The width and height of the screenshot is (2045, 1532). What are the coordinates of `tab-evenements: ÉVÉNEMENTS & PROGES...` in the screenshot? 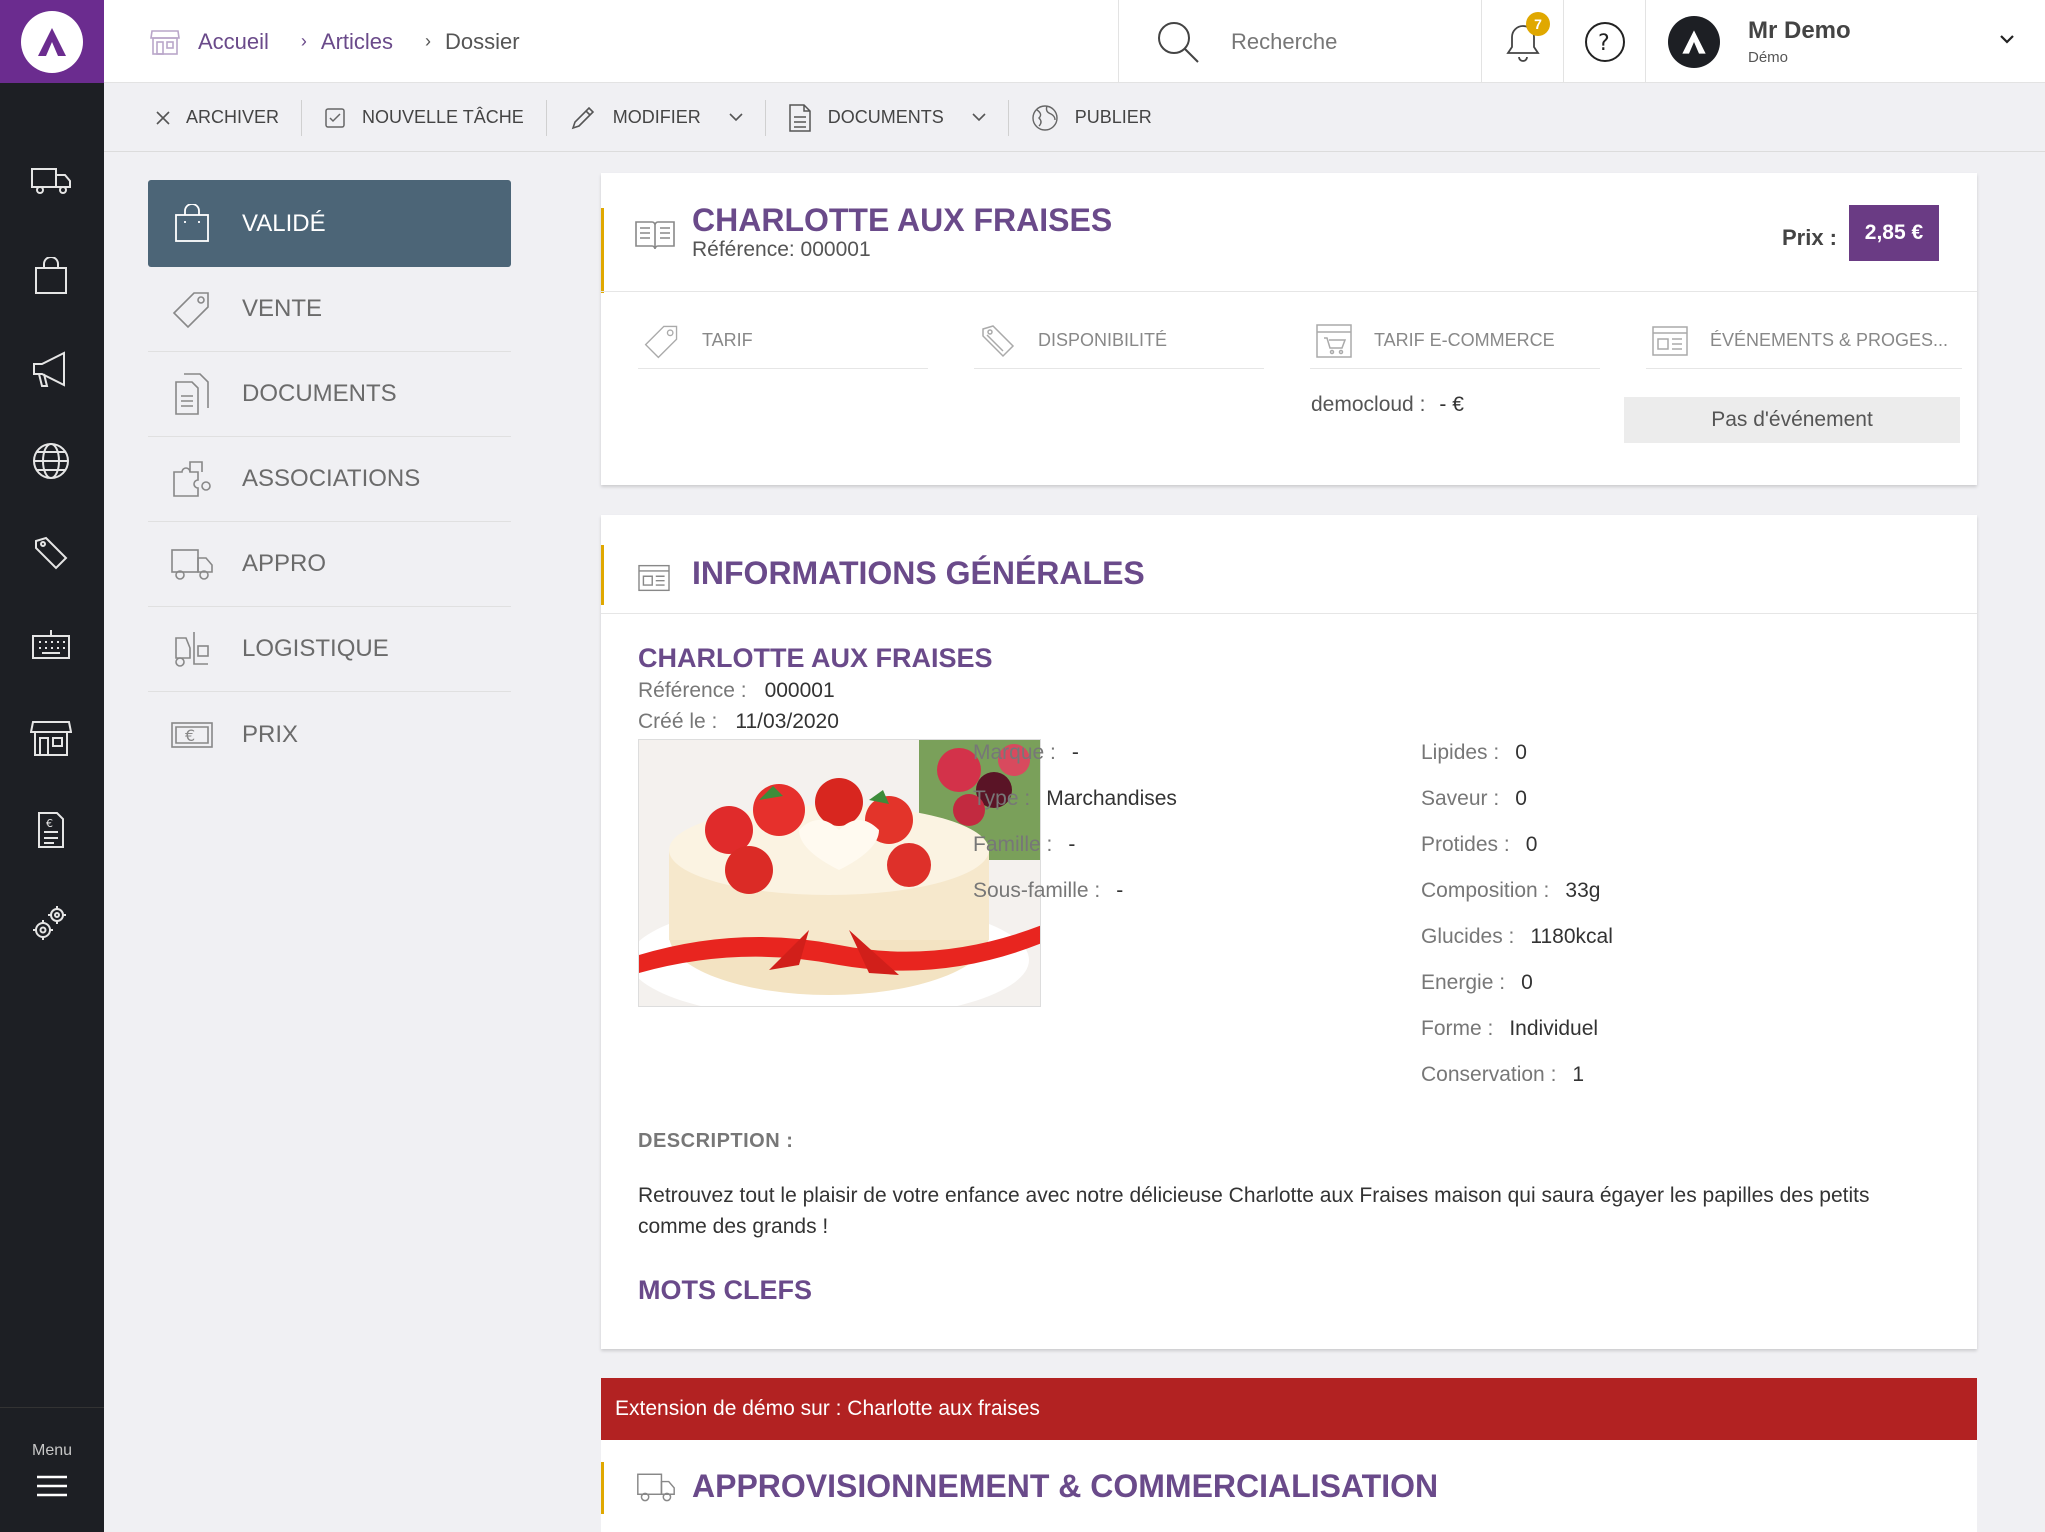 It's located at (1804, 341).